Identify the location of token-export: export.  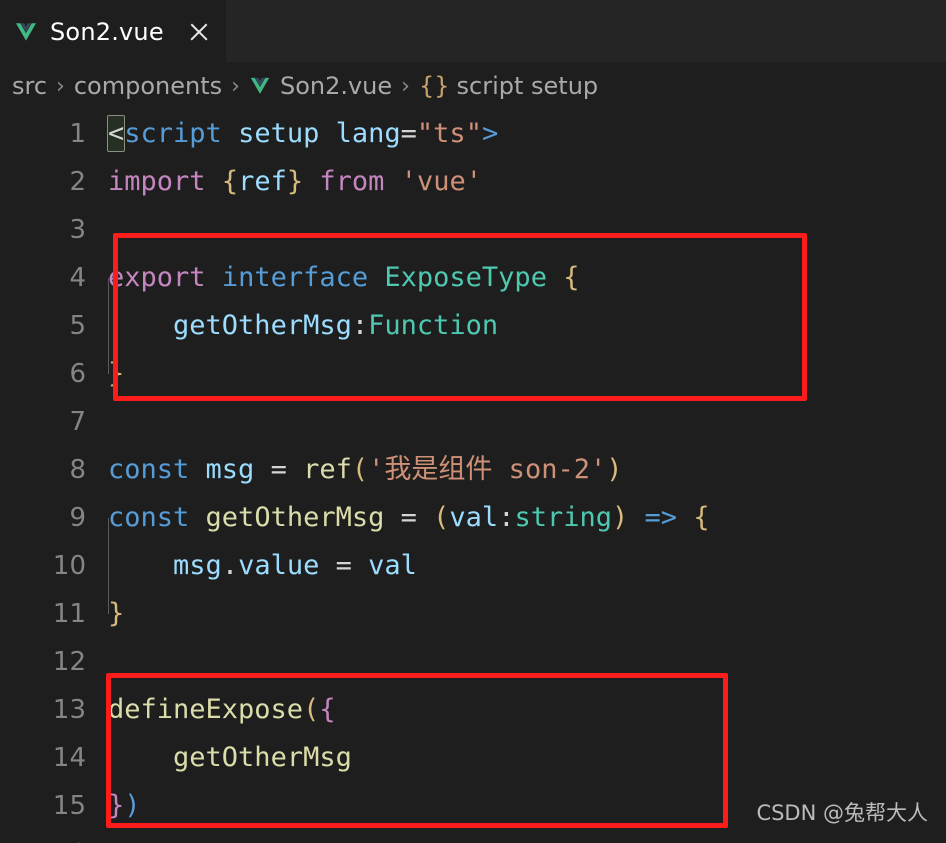
(157, 277).